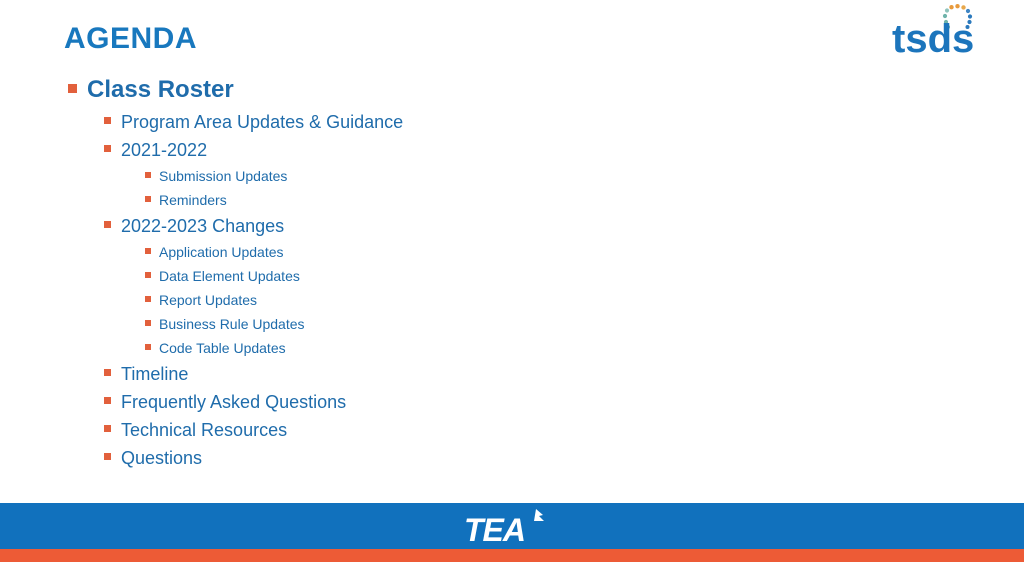  I want to click on list-item-label: Code Table Updates, so click(222, 348).